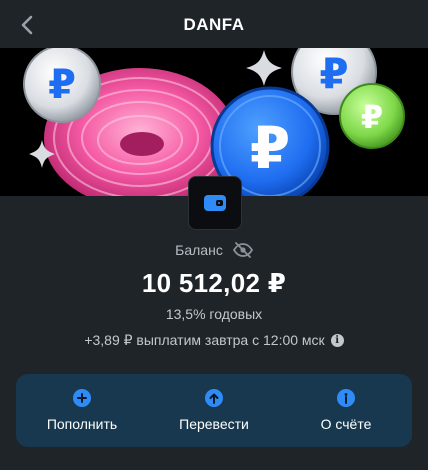 This screenshot has width=428, height=470. Describe the element at coordinates (204, 340) in the screenshot. I see `payout-text: +3,89 ₽ выплатим завтра с 12:00 мск` at that location.